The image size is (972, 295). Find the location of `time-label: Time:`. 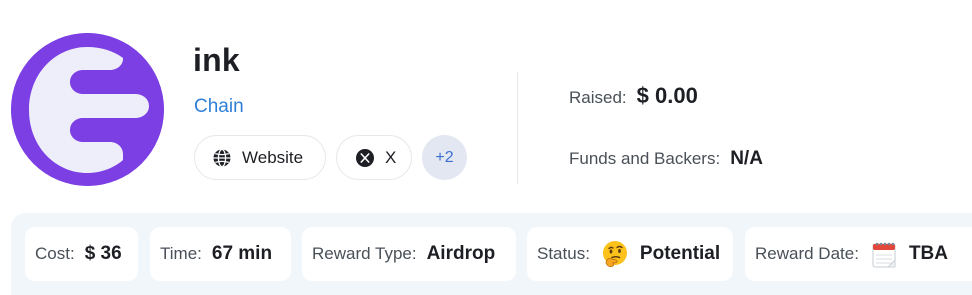

time-label: Time: is located at coordinates (181, 253).